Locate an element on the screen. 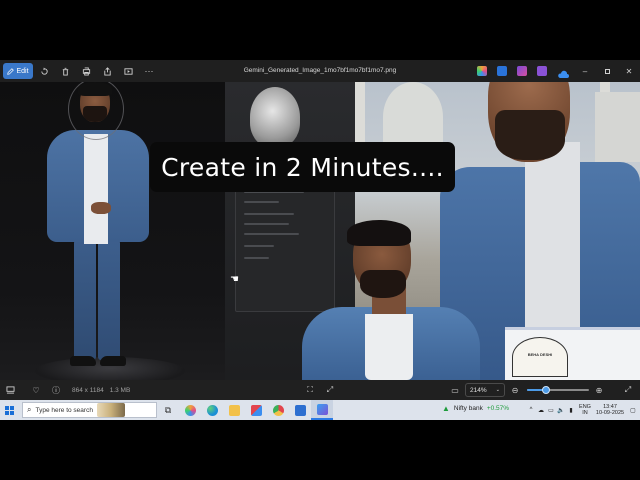  rotate-icon is located at coordinates (44, 71).